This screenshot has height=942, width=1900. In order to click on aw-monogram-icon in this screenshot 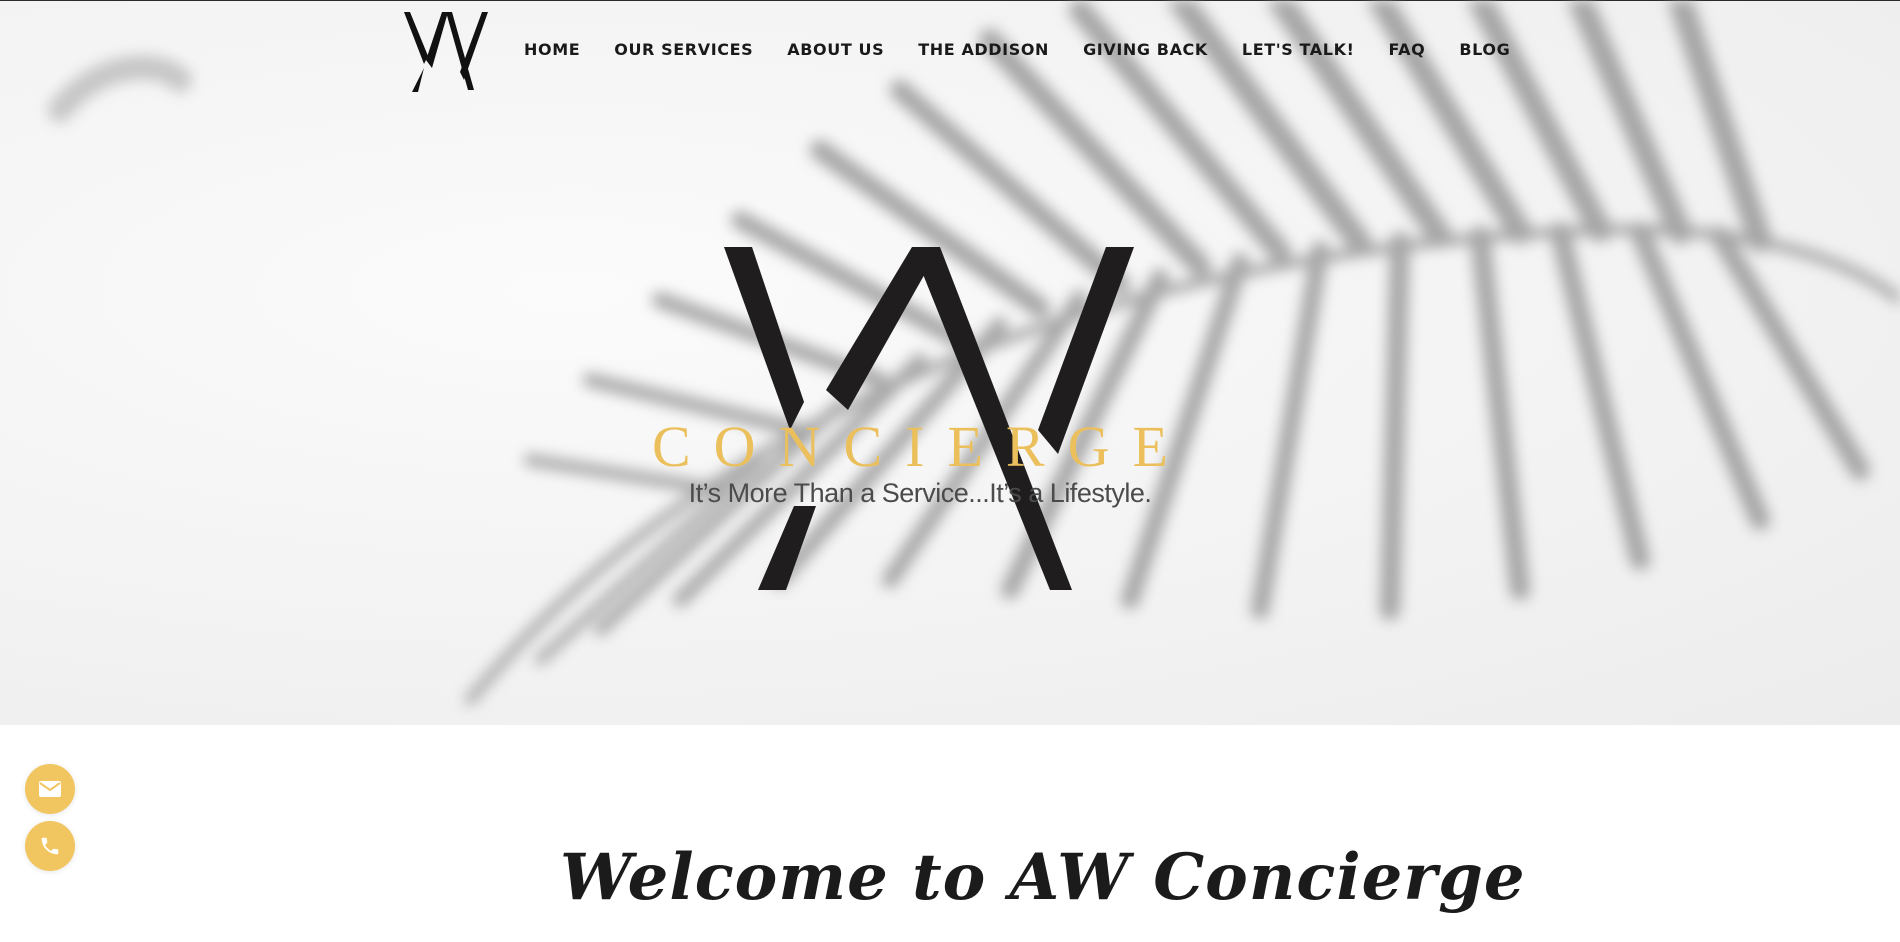, I will do `click(447, 50)`.